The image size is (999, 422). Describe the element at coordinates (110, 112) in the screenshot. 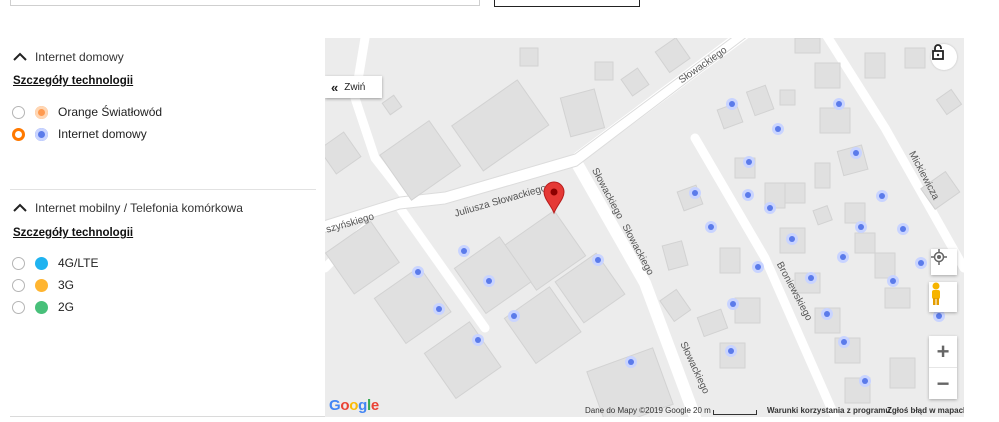

I see `option-label: Orange Światłowód` at that location.